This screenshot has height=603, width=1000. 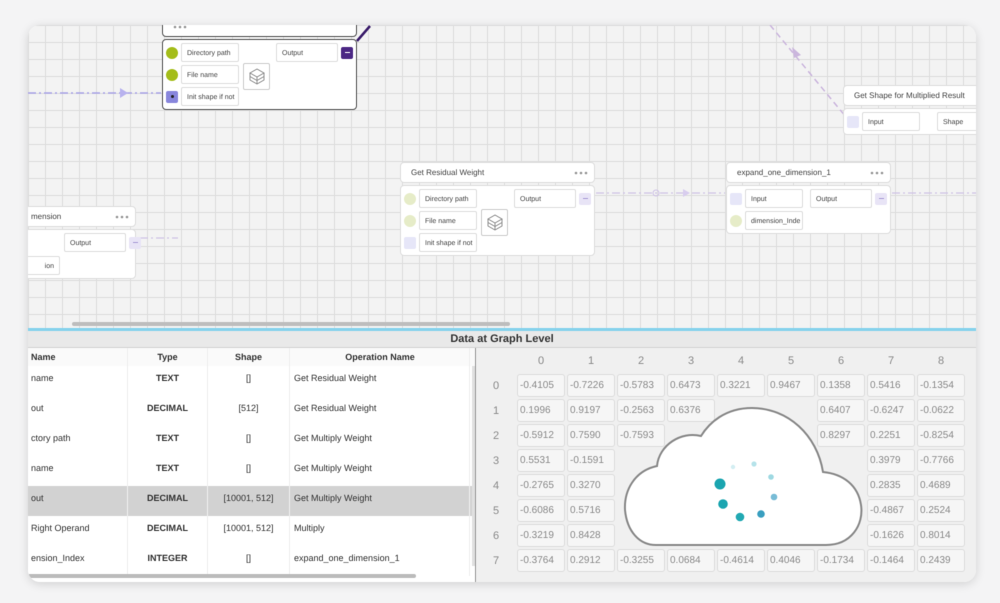 What do you see at coordinates (251, 531) in the screenshot?
I see `table-row: Right Operand DECIMAL [10001, 512] Multiply` at bounding box center [251, 531].